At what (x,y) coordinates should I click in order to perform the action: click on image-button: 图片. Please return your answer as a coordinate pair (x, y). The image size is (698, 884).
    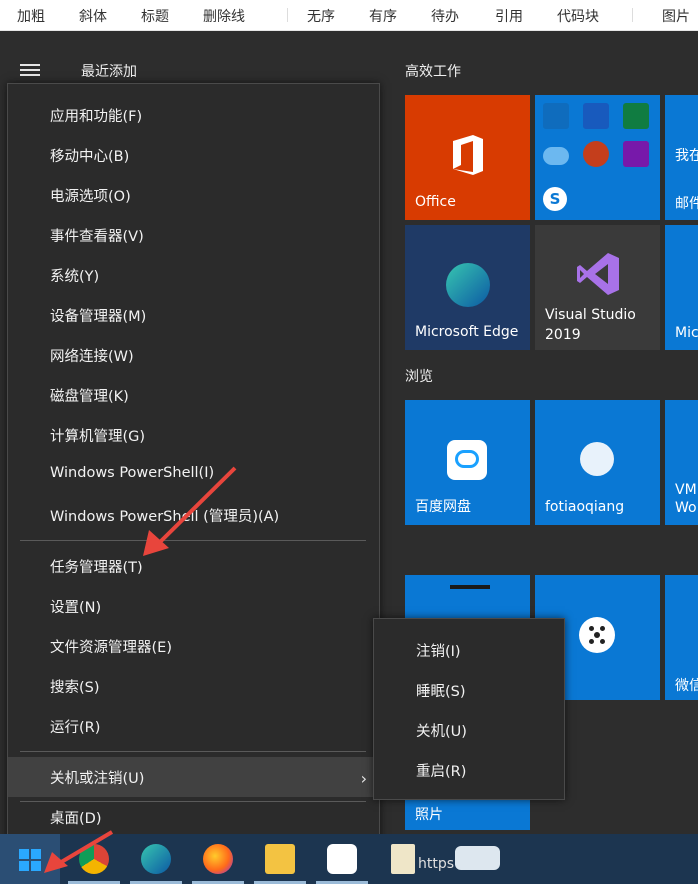
    Looking at the image, I should click on (676, 16).